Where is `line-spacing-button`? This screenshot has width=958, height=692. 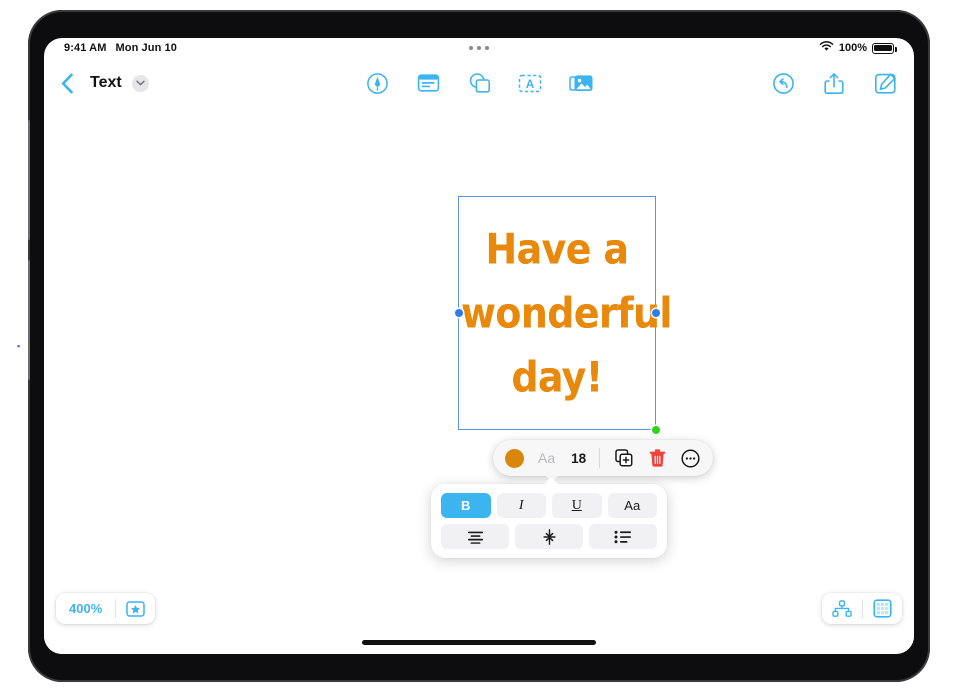 line-spacing-button is located at coordinates (549, 536).